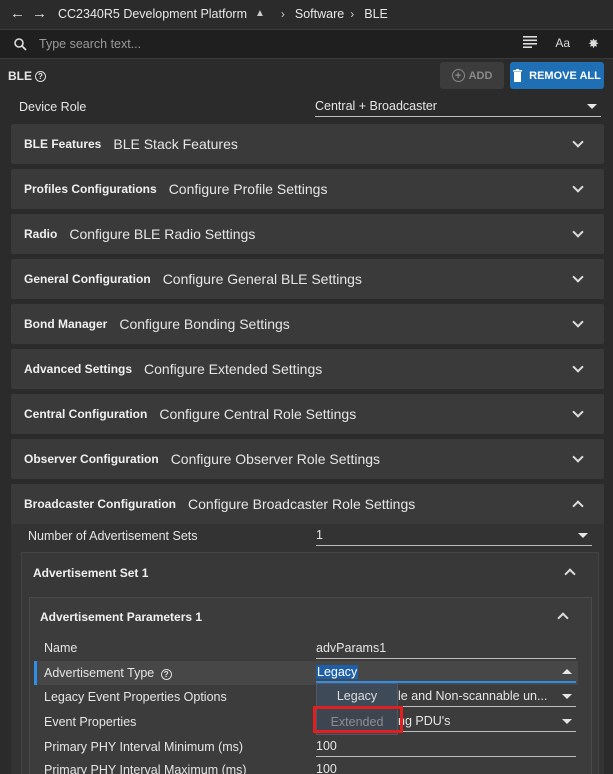  I want to click on phy-max-label: Primary PHY Interval Maximum (ms), so click(145, 768).